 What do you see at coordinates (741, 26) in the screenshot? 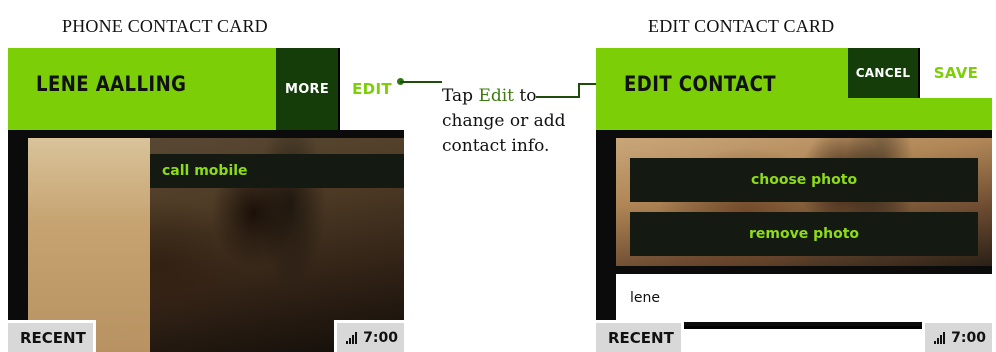
I see `edit-contact-card-heading: EDIT CONTACT CARD` at bounding box center [741, 26].